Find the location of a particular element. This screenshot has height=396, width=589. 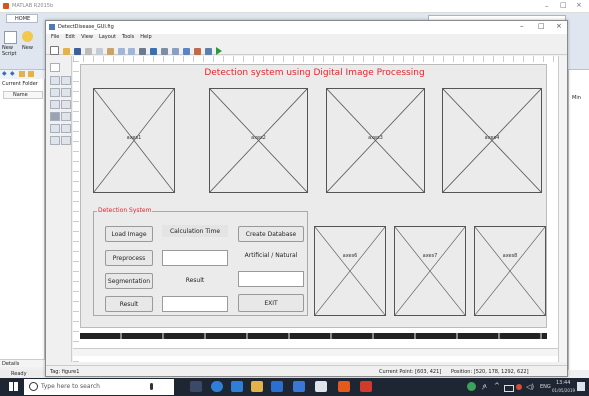

result-button: Result is located at coordinates (129, 304).